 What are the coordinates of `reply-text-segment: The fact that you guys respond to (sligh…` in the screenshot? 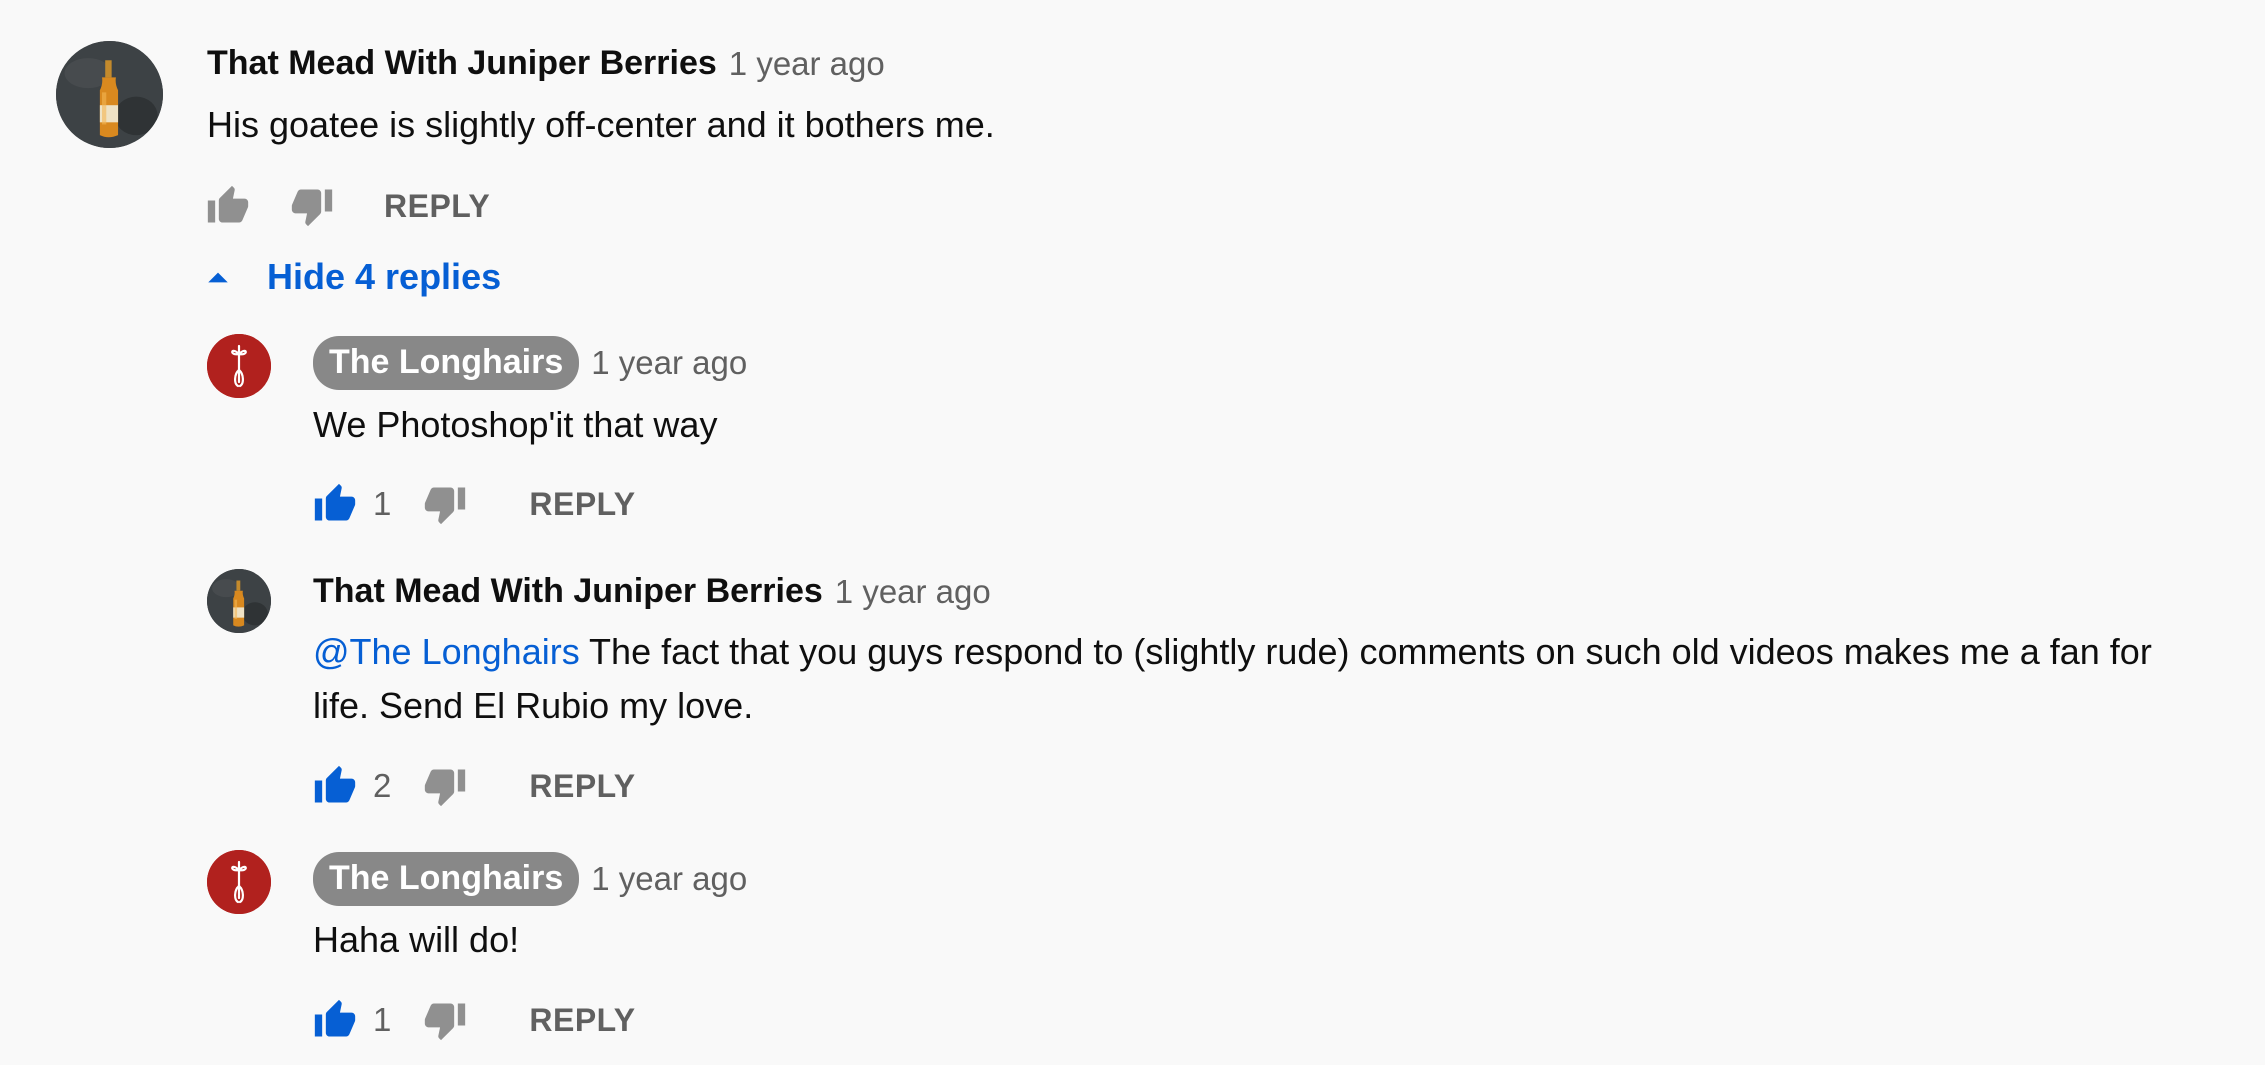 It's located at (1365, 651).